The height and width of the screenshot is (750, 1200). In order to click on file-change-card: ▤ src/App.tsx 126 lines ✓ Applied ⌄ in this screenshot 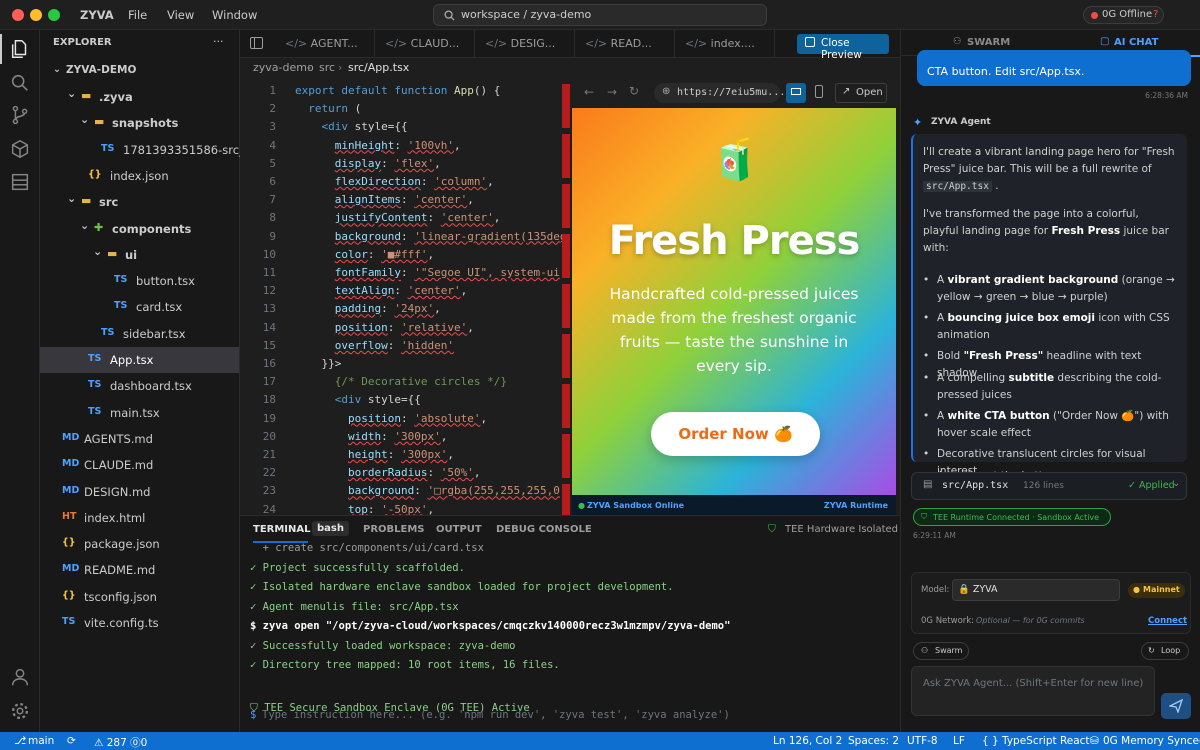, I will do `click(1049, 486)`.